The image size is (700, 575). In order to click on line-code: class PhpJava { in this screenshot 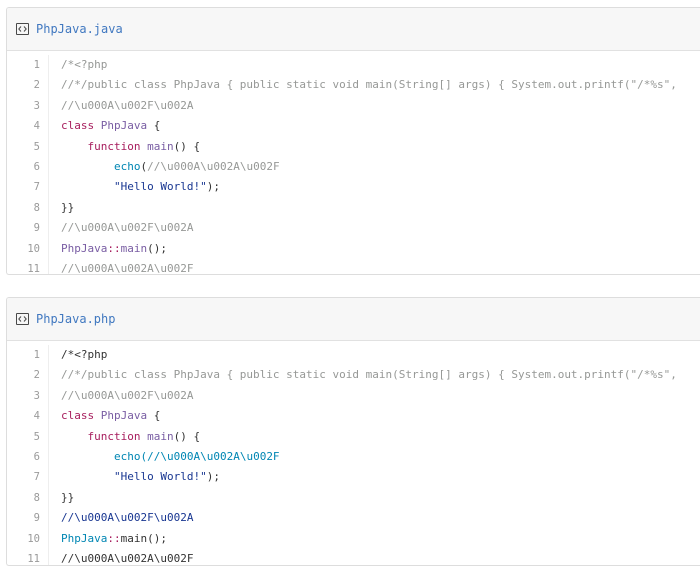, I will do `click(104, 416)`.